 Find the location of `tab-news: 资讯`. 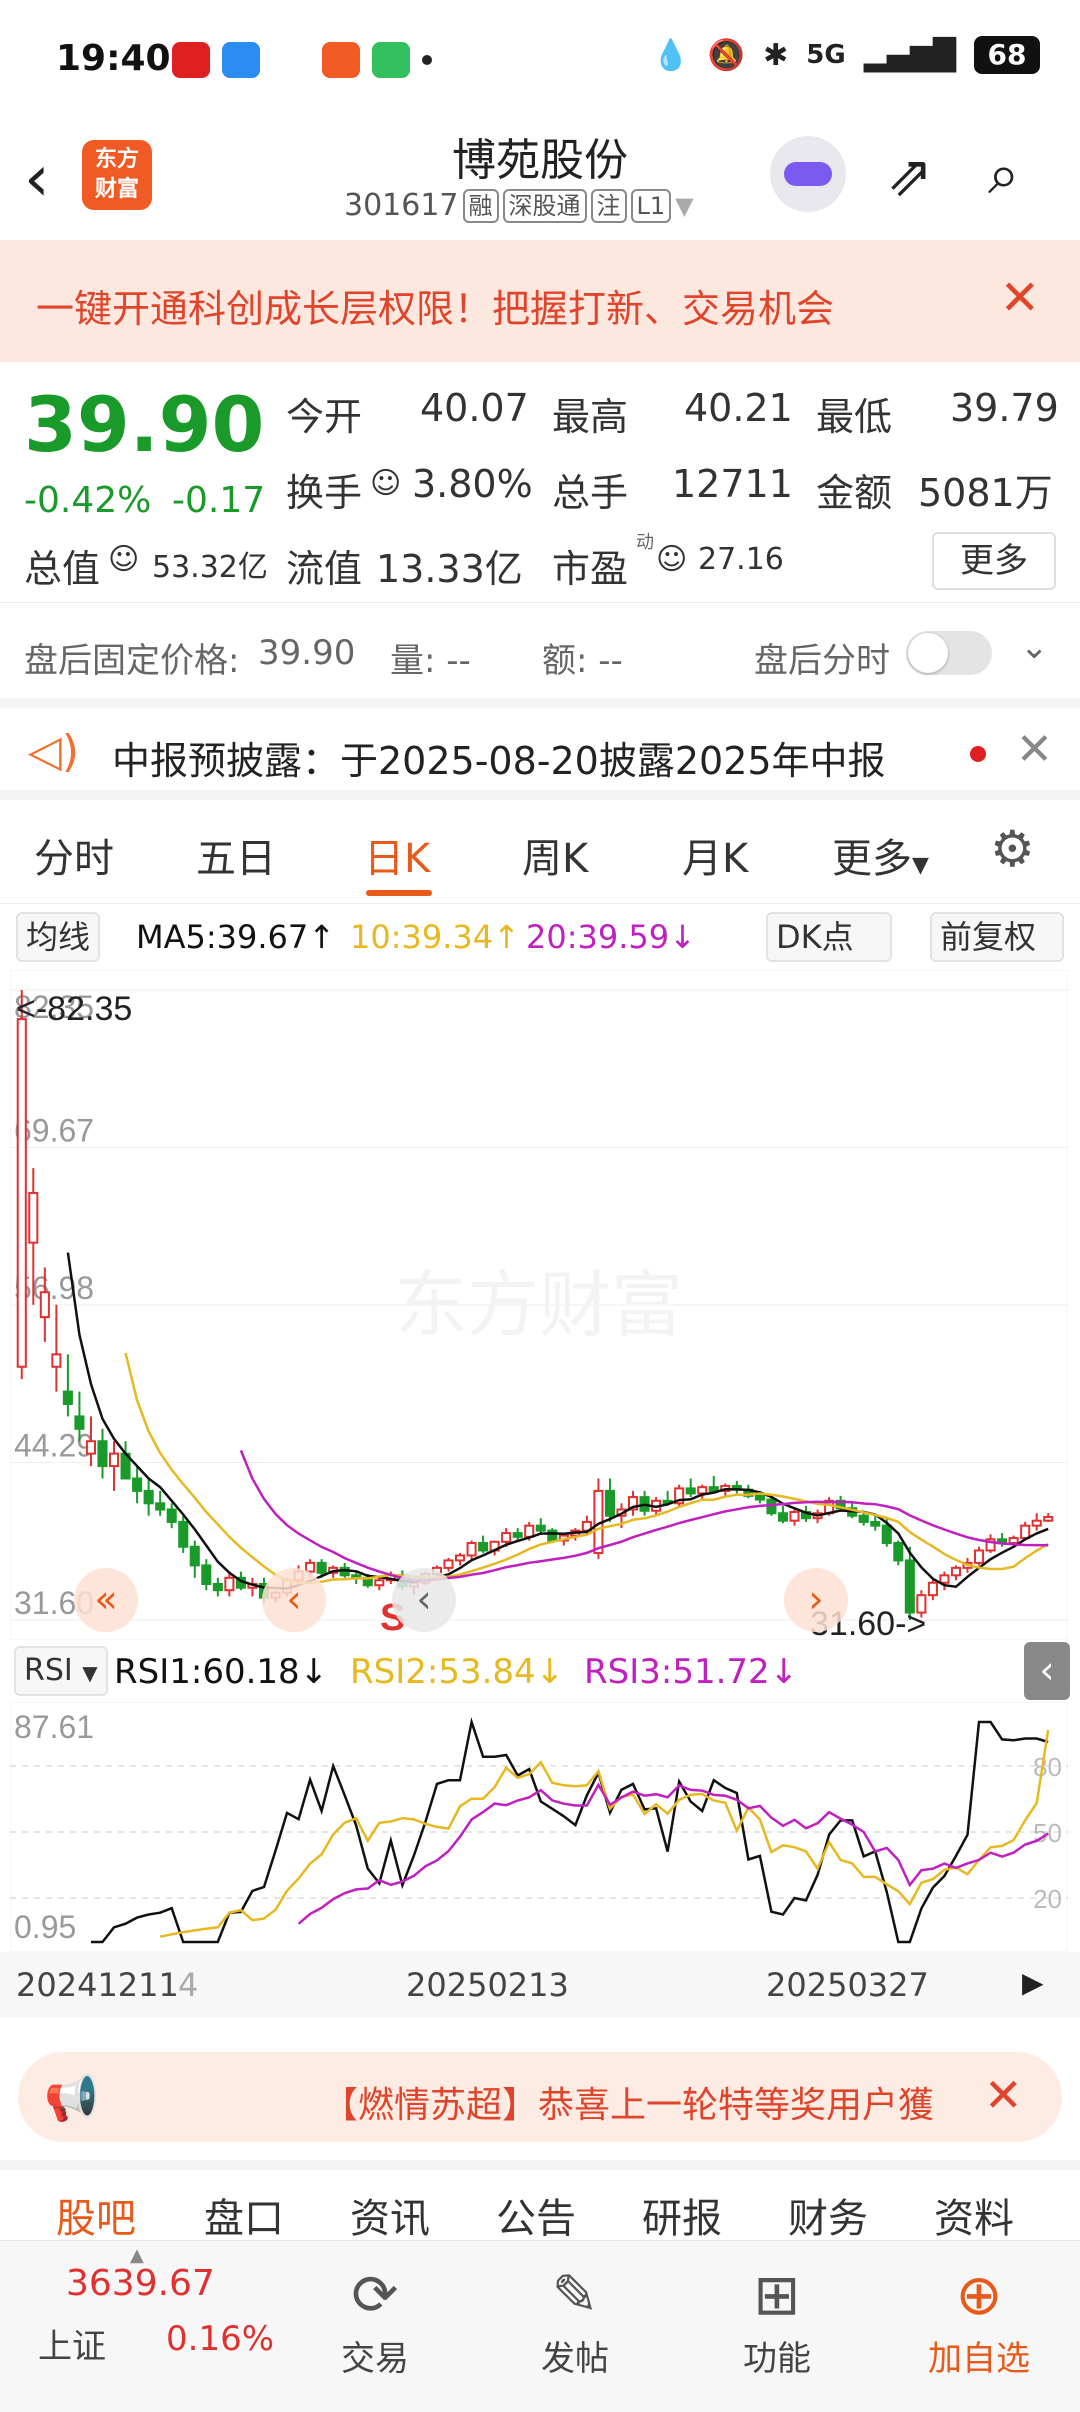

tab-news: 资讯 is located at coordinates (390, 2215).